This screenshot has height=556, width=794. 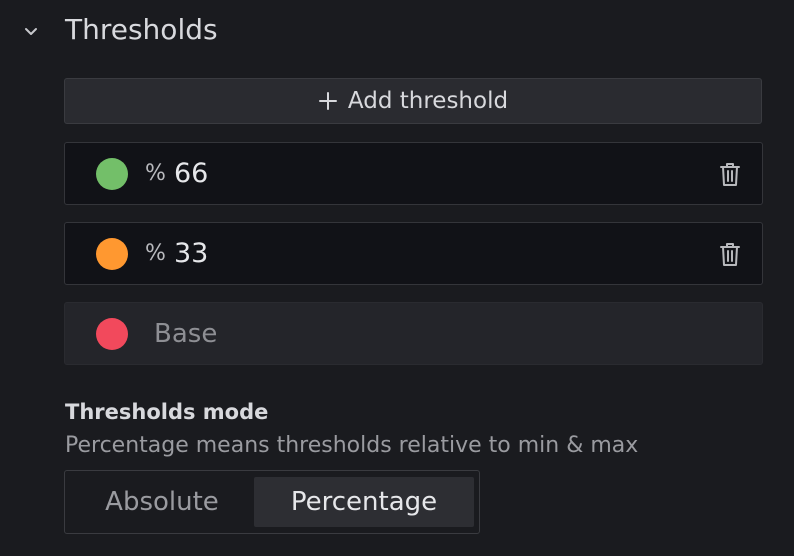 I want to click on section-title: Thresholds, so click(x=141, y=29).